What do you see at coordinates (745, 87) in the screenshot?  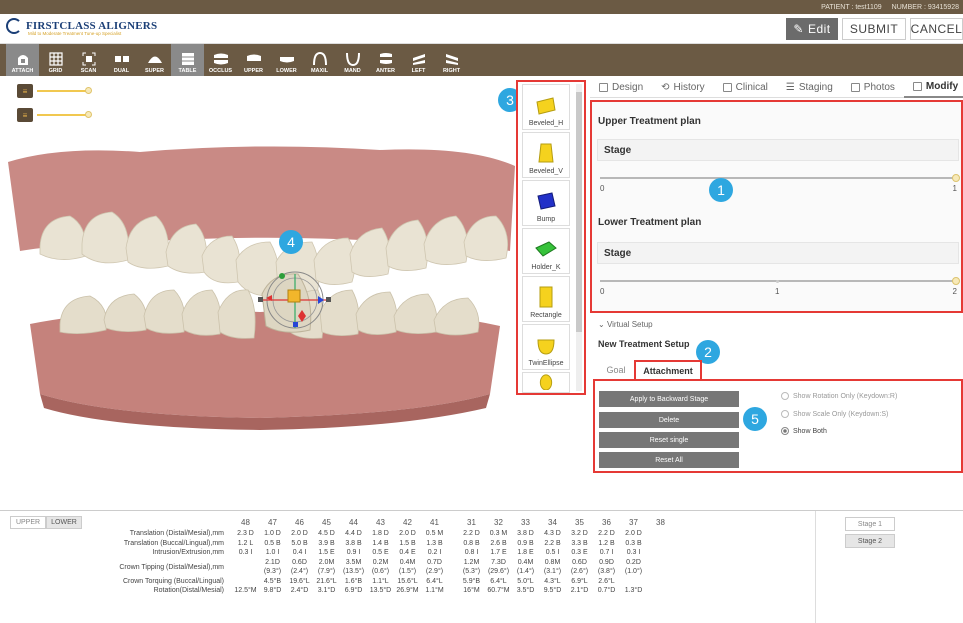 I see `tab-clinical: Clinical` at bounding box center [745, 87].